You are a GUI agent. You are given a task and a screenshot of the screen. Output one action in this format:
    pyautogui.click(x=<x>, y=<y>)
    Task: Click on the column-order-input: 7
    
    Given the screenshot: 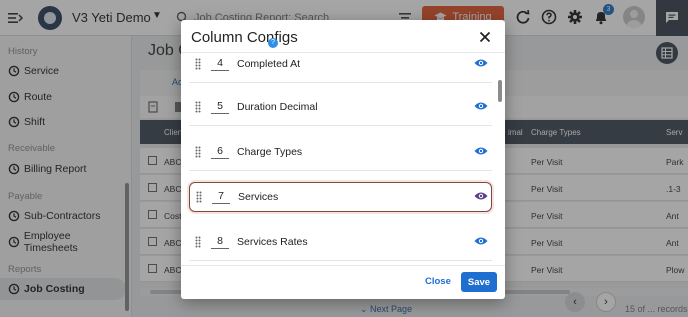 What is the action you would take?
    pyautogui.click(x=221, y=197)
    